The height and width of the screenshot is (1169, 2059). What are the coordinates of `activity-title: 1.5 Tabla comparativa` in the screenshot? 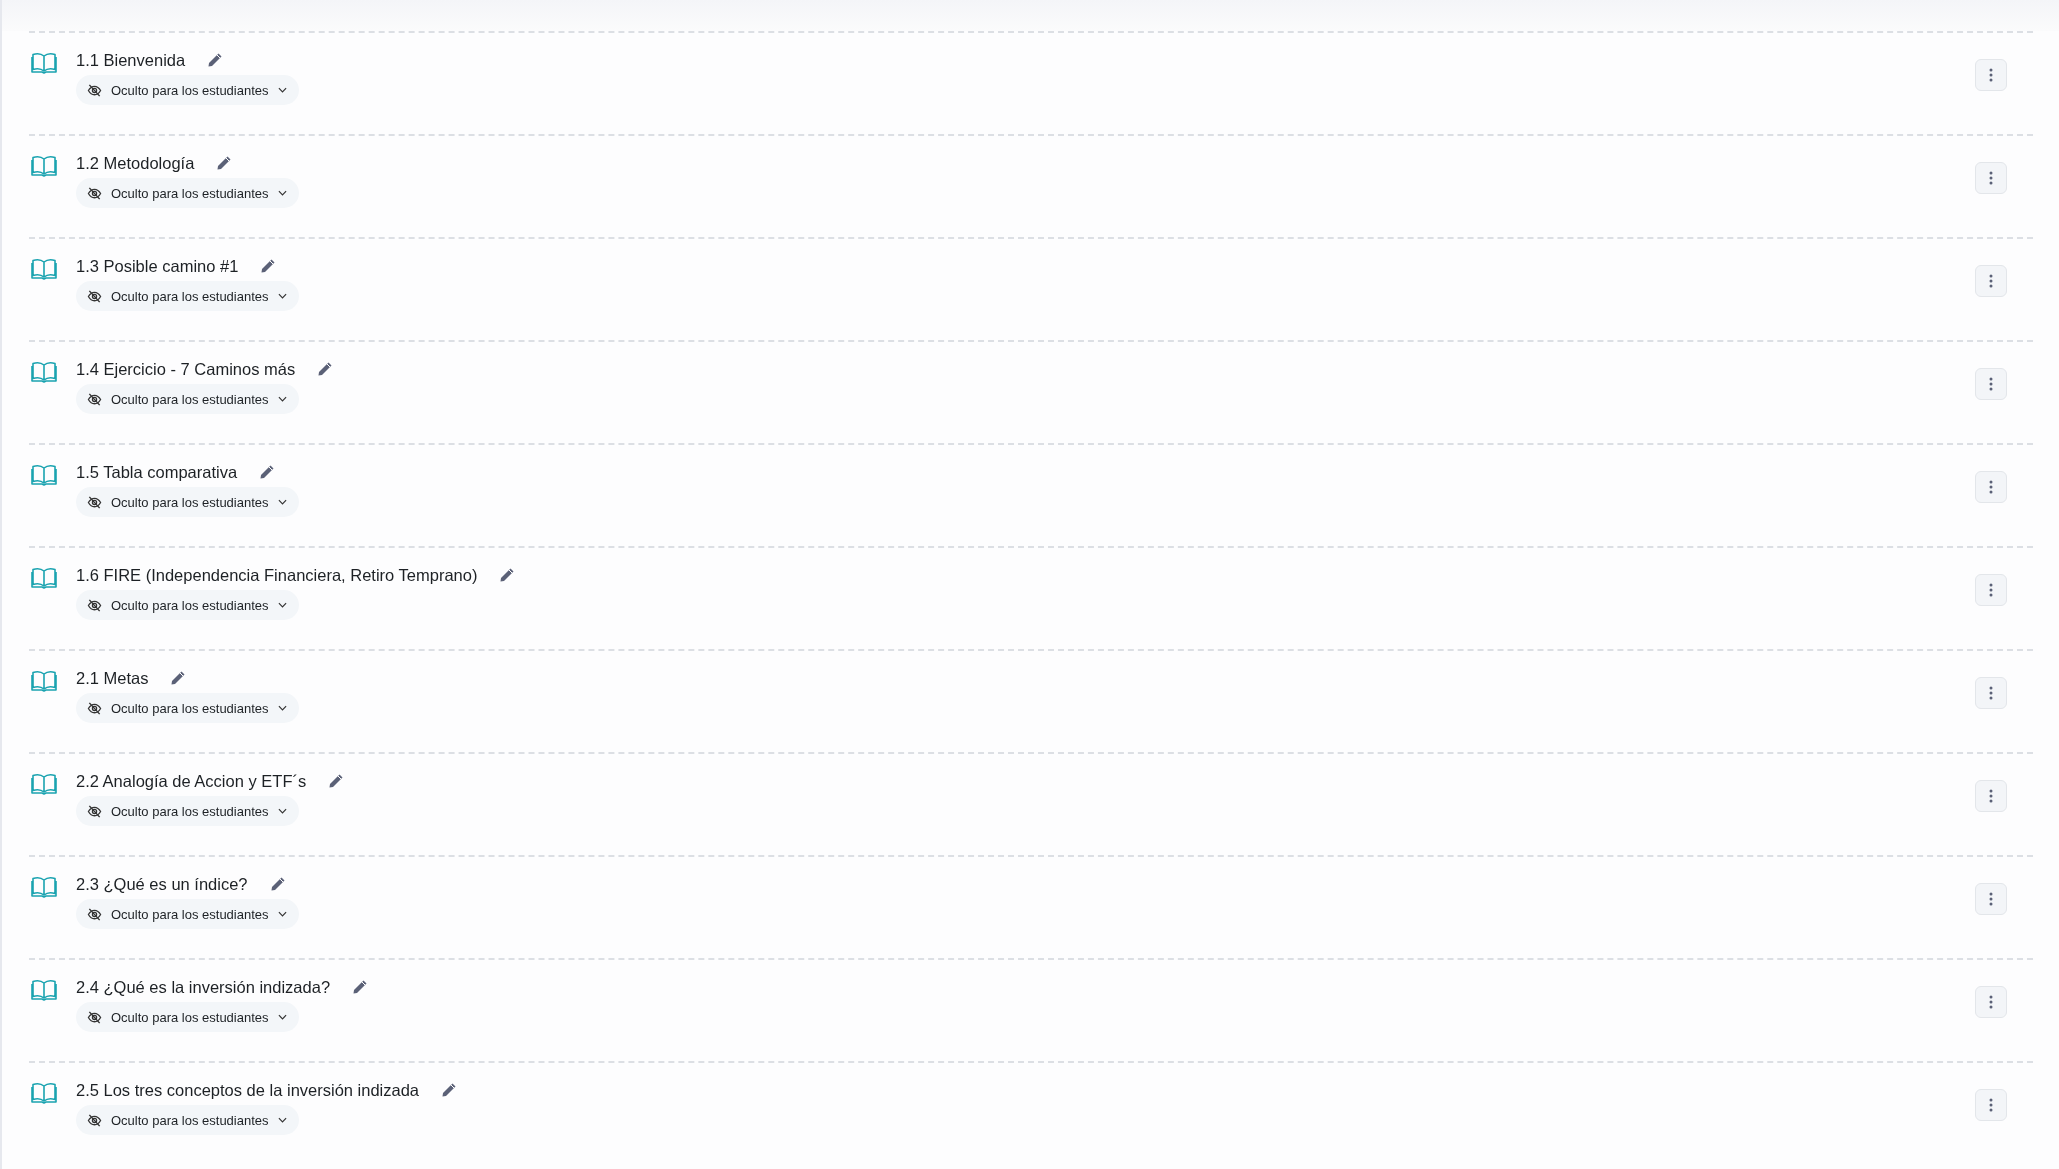 It's located at (157, 472).